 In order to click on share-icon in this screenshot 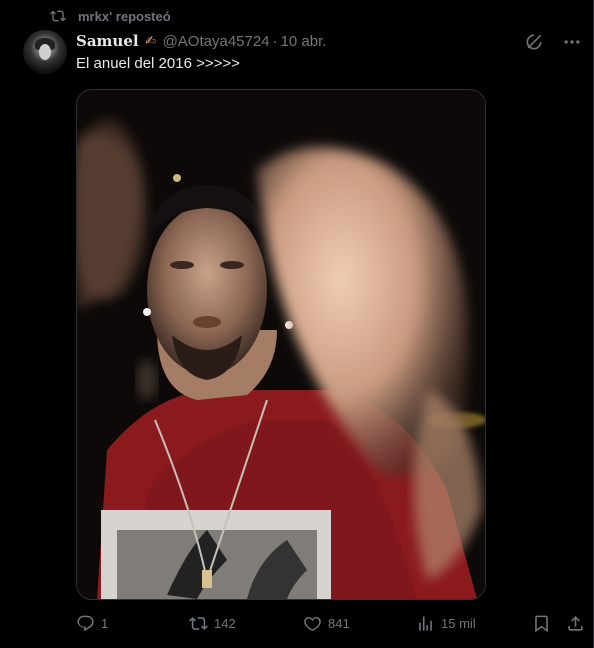, I will do `click(575, 623)`.